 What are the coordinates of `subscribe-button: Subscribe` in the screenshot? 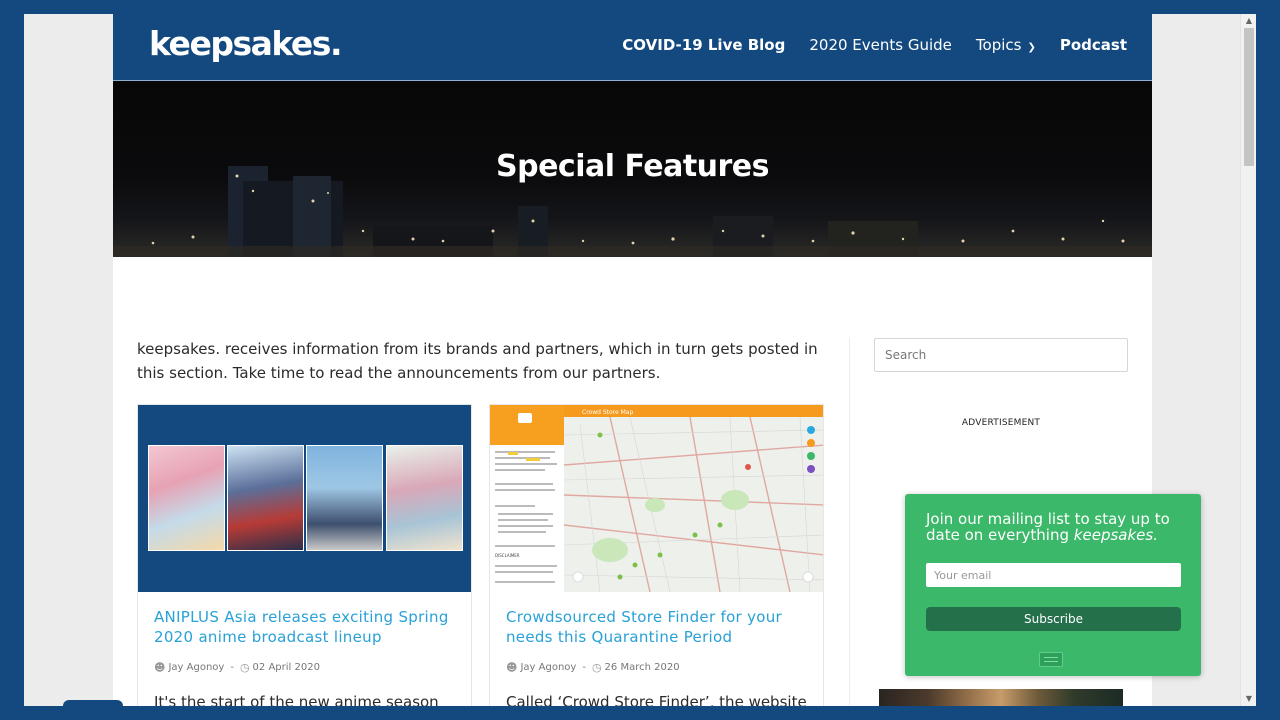 It's located at (1053, 619).